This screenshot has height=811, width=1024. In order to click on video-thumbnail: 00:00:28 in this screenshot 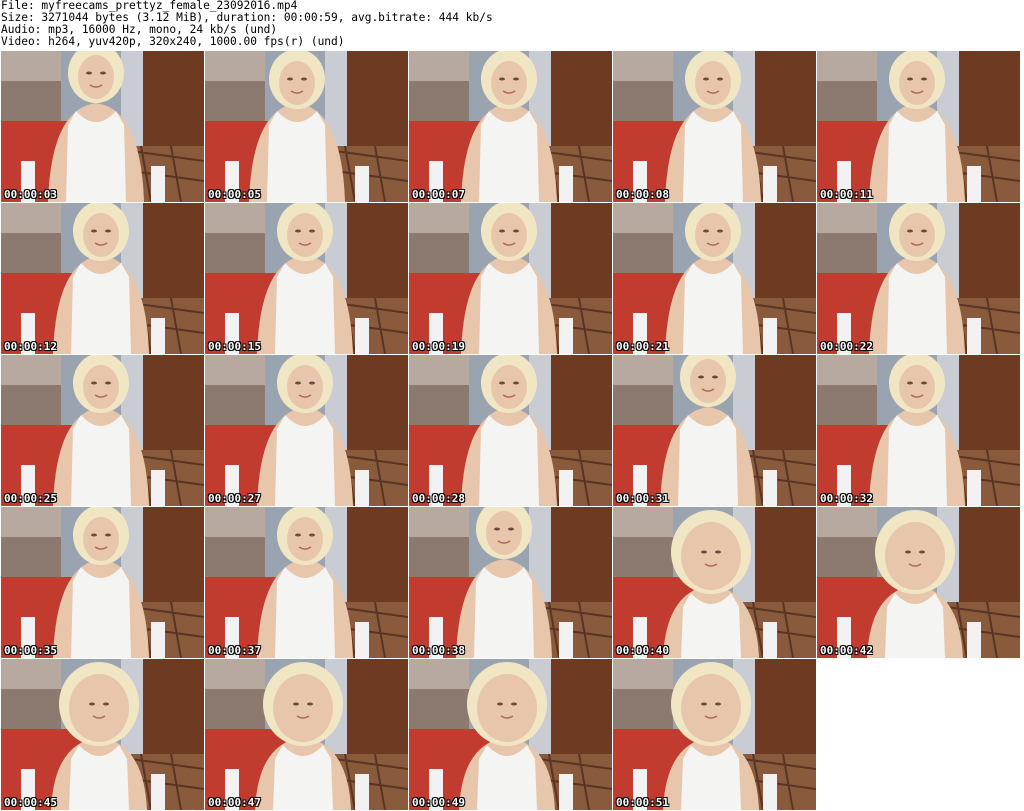, I will do `click(510, 430)`.